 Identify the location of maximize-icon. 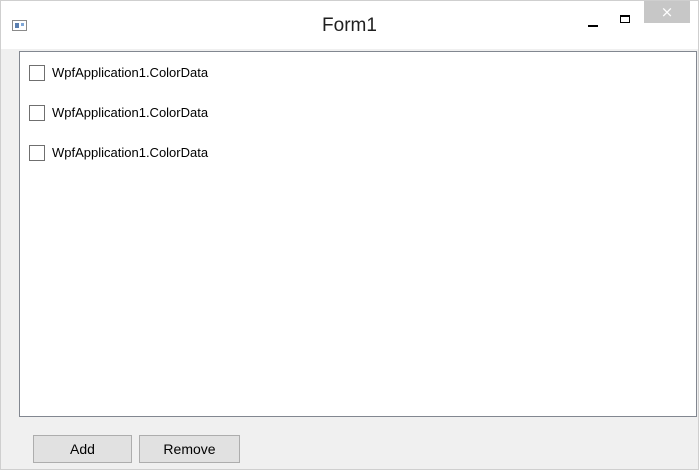
(625, 19).